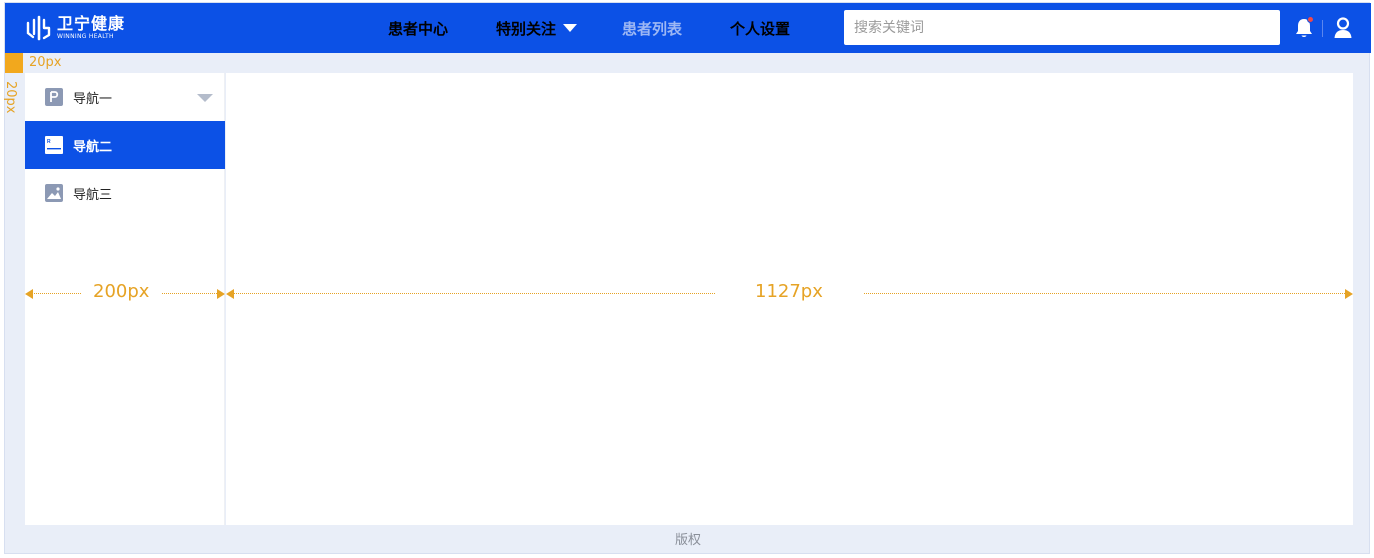 This screenshot has width=1374, height=558. I want to click on nav-special-attention: 特别关注, so click(537, 28).